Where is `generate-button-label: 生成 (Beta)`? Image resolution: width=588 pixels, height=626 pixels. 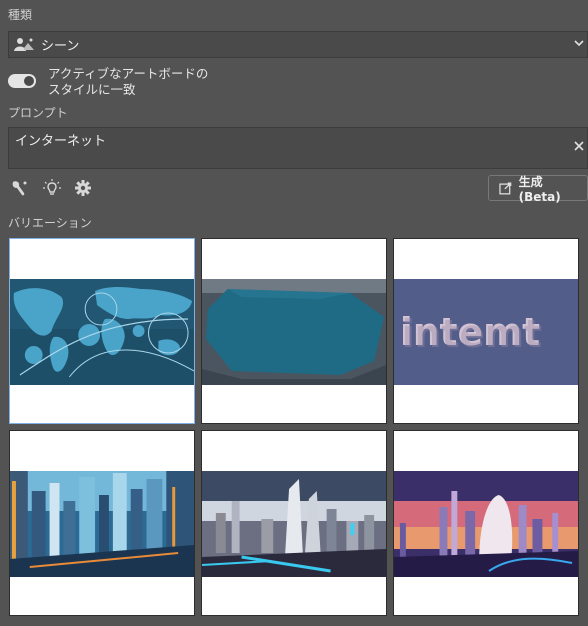 generate-button-label: 生成 (Beta) is located at coordinates (539, 189).